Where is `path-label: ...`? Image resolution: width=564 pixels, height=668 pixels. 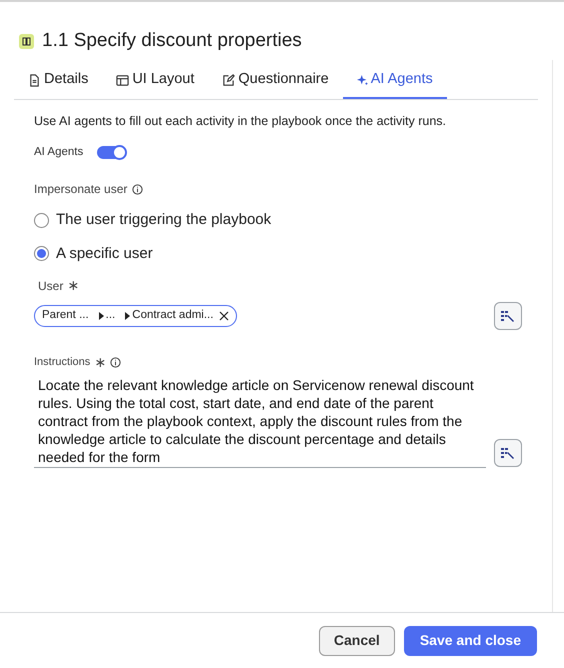 path-label: ... is located at coordinates (111, 316).